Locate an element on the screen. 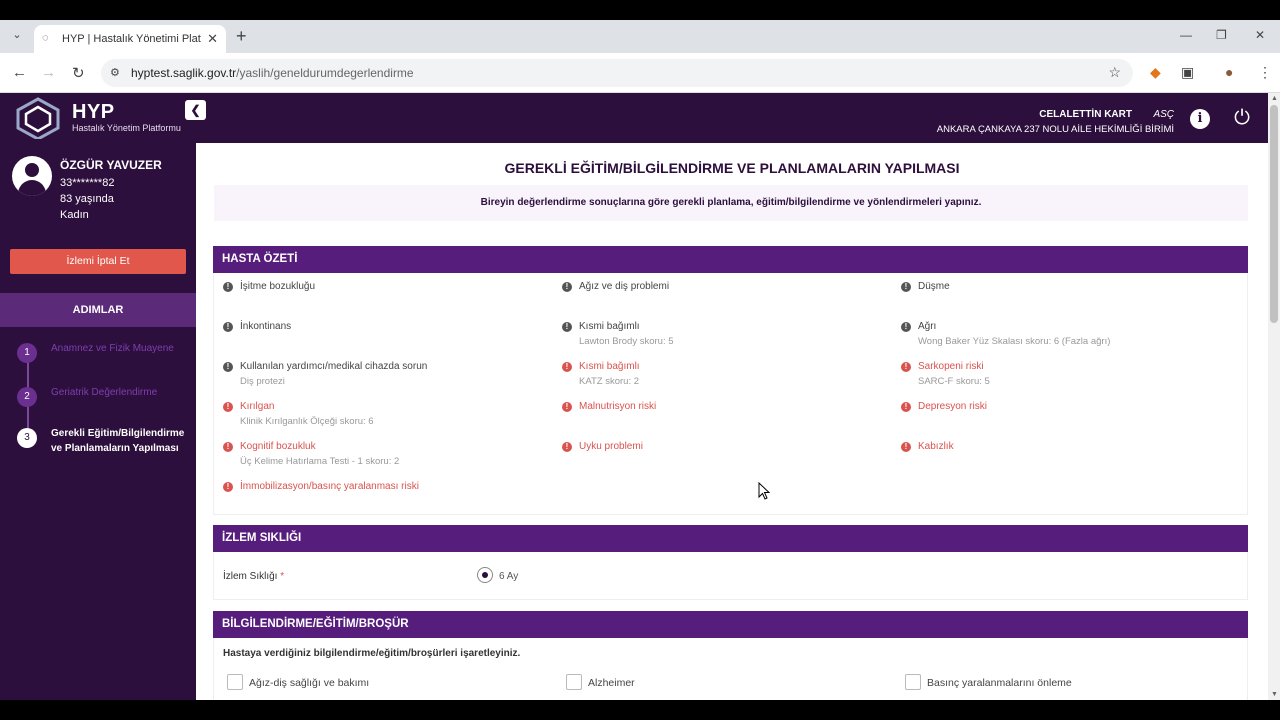 The width and height of the screenshot is (1280, 720). education-checkbox-pressure-injury is located at coordinates (913, 682).